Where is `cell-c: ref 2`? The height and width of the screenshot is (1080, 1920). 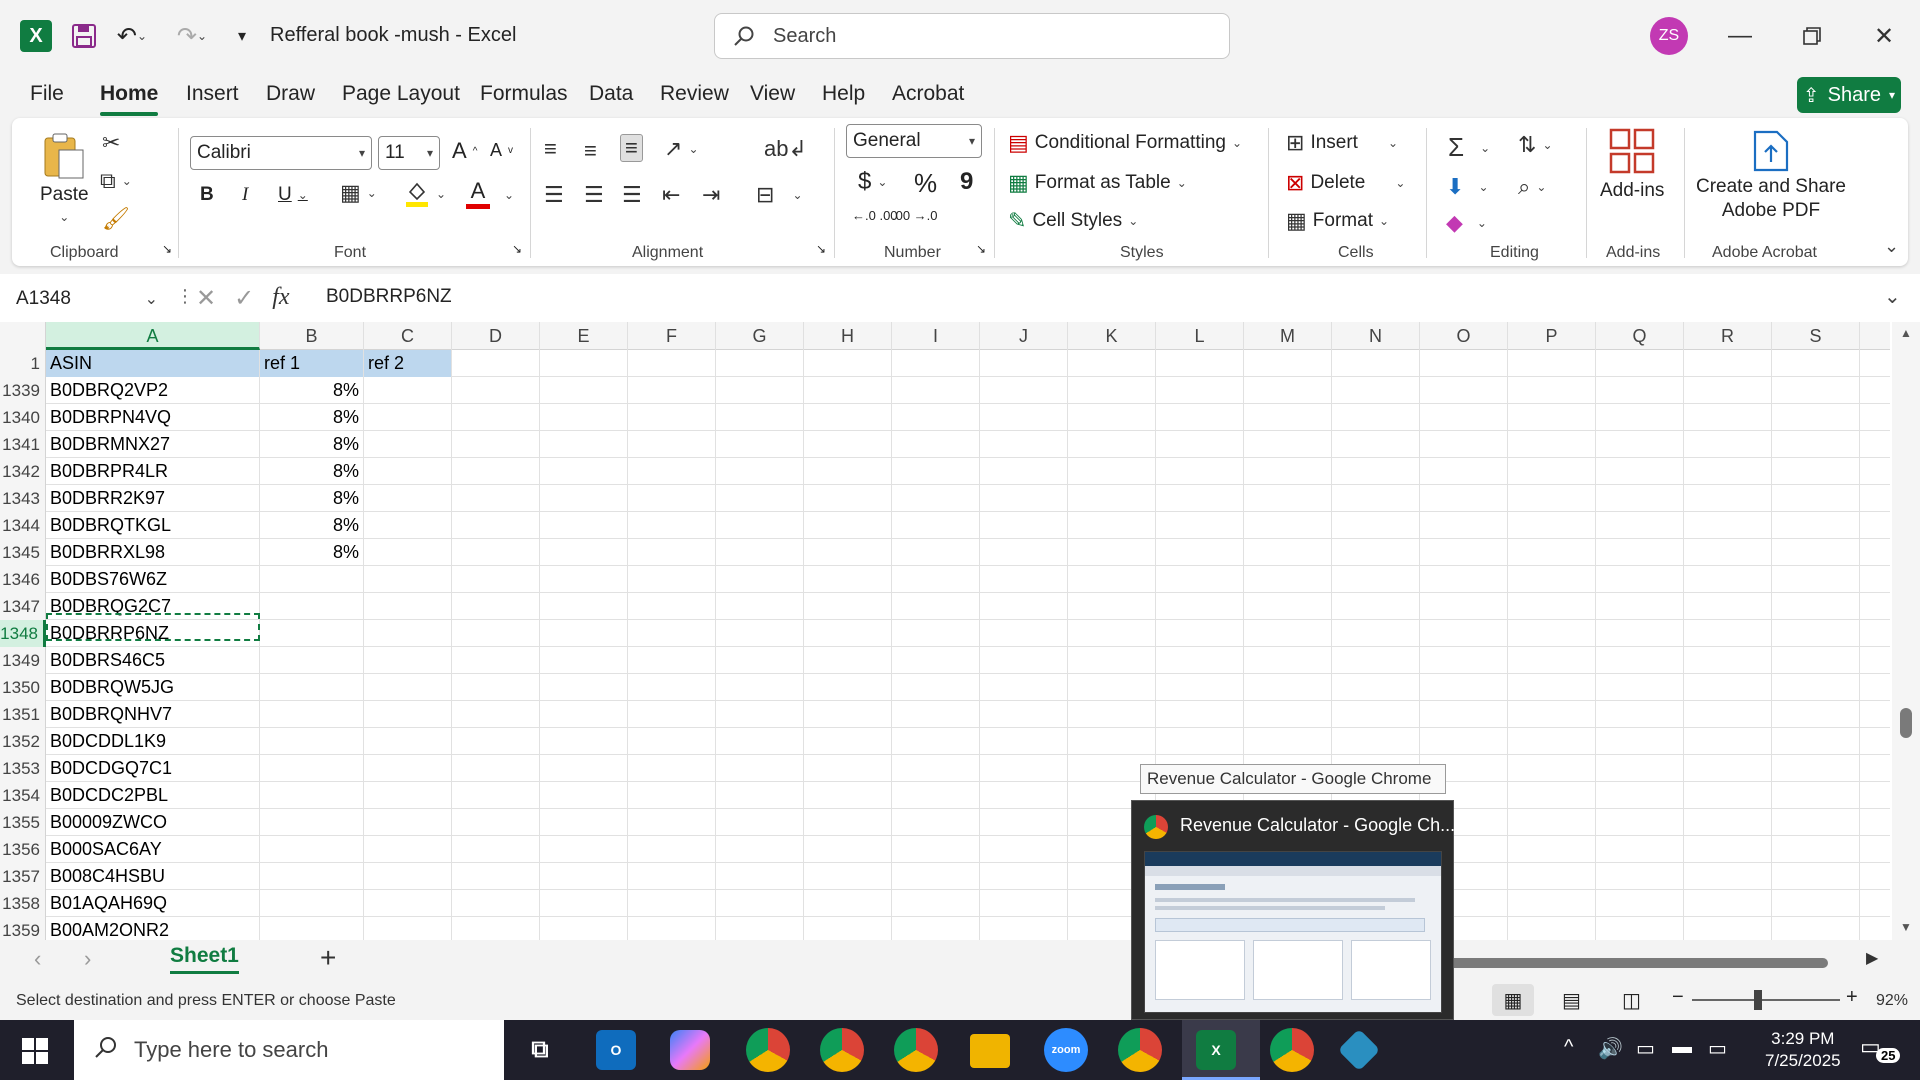
cell-c: ref 2 is located at coordinates (407, 363).